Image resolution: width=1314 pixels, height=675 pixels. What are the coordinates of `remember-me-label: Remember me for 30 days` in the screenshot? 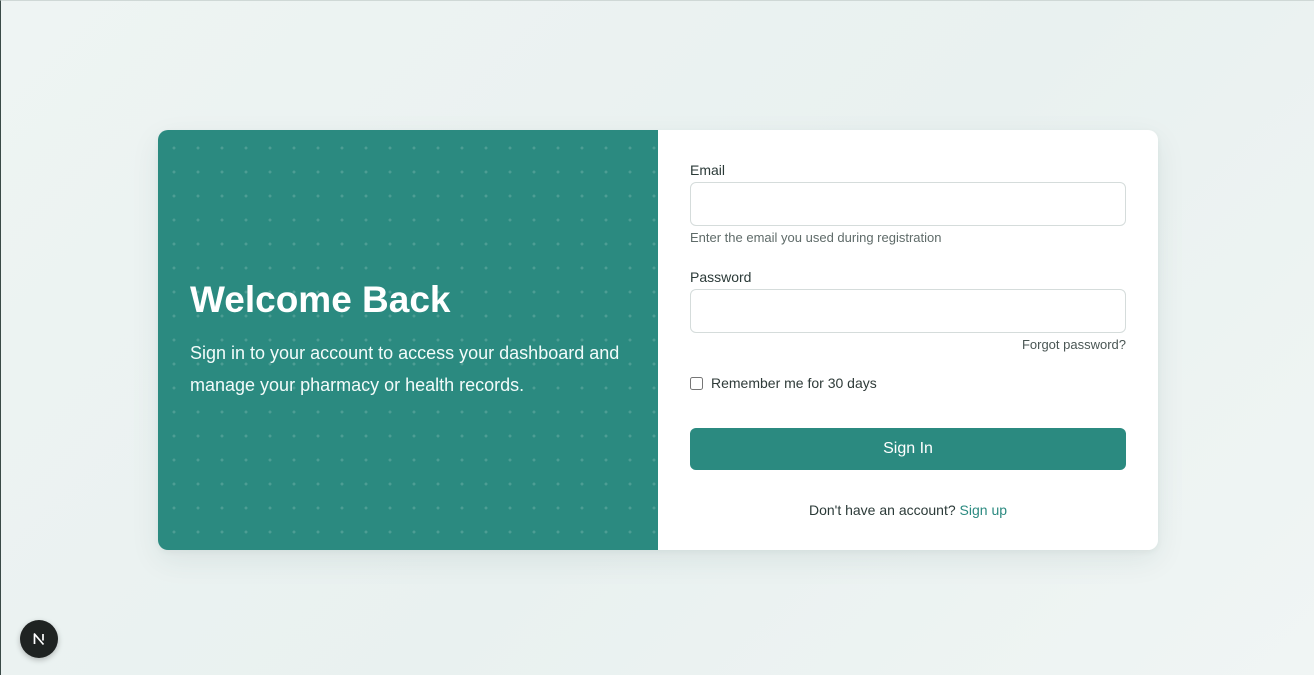 It's located at (794, 383).